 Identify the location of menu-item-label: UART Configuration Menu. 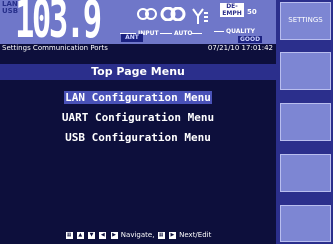
(138, 117).